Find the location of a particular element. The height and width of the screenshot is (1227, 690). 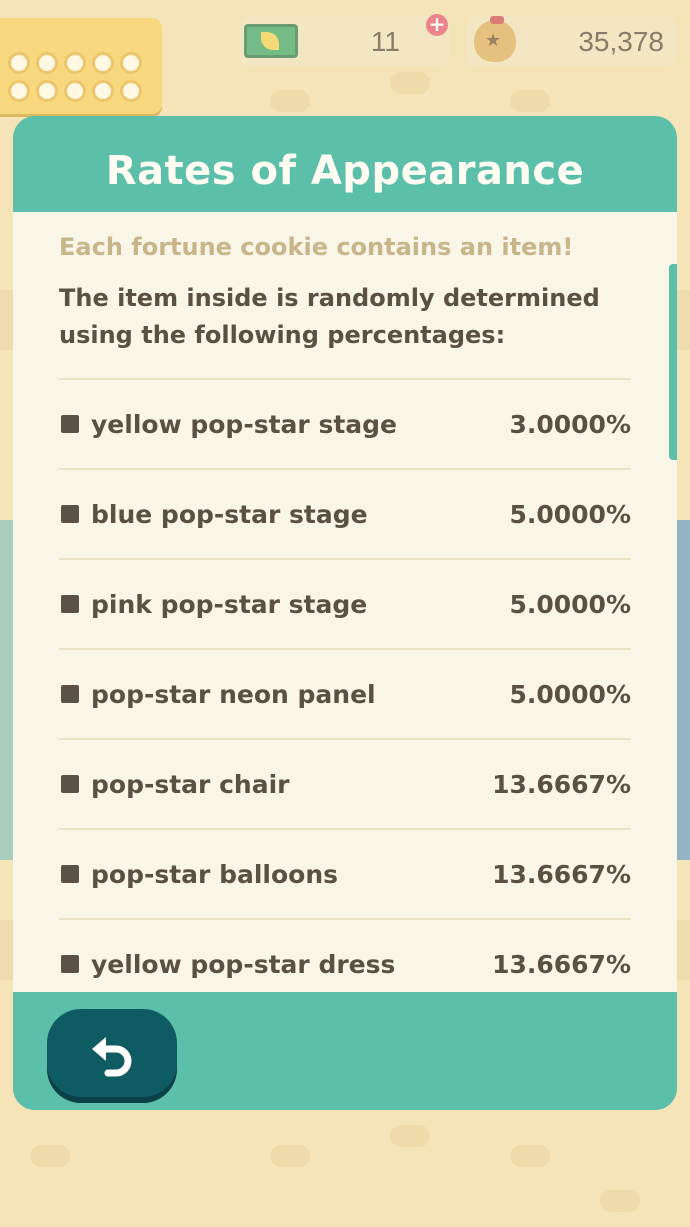

modal-title: Rates of Appearance is located at coordinates (345, 171).